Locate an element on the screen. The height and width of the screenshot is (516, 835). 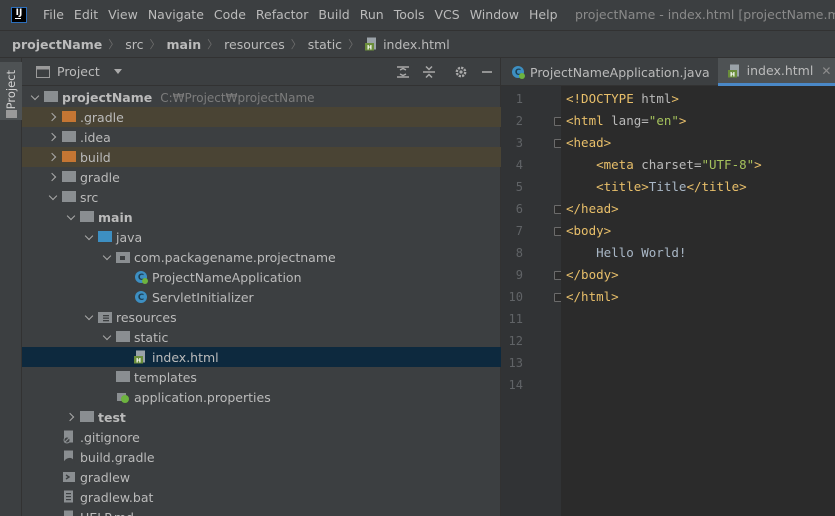
menu-refactor: Refactor is located at coordinates (282, 15).